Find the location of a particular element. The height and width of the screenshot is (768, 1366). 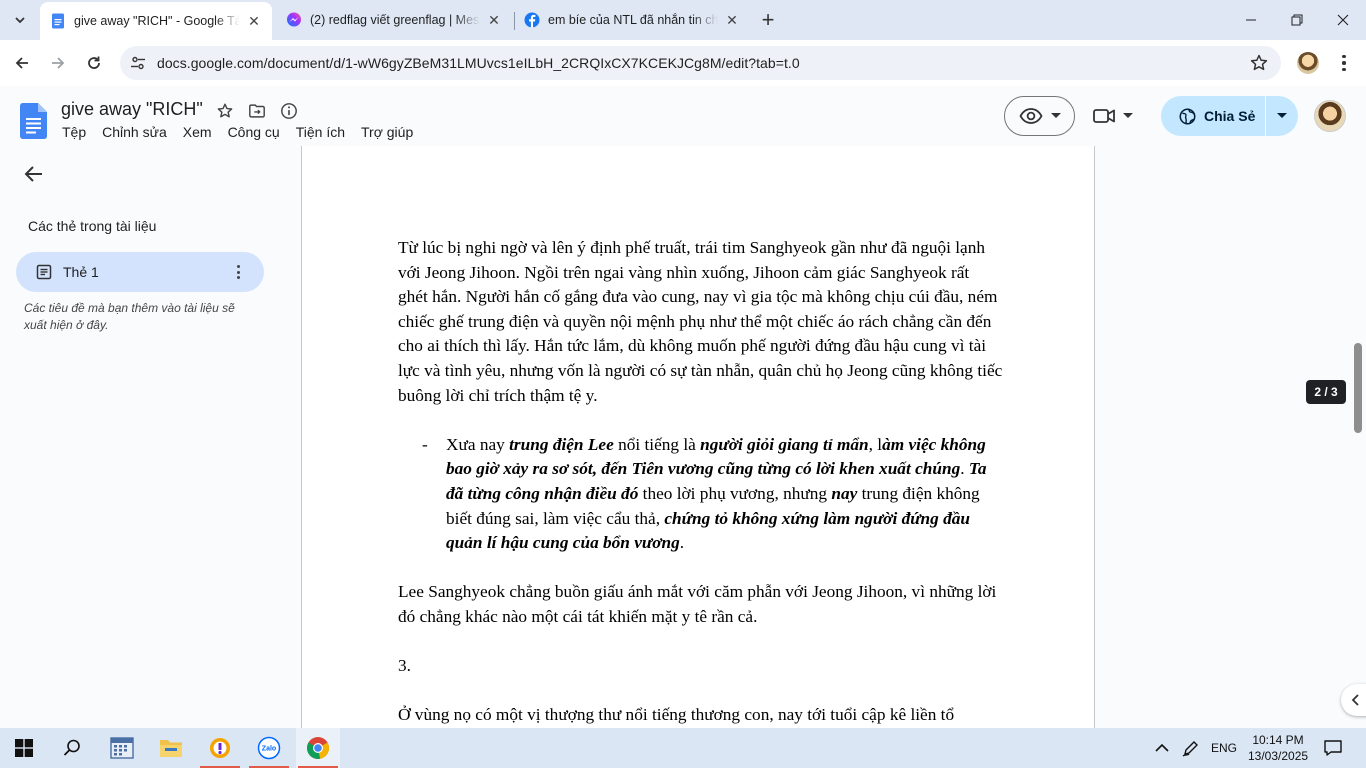

viewing-mode-button is located at coordinates (1039, 116).